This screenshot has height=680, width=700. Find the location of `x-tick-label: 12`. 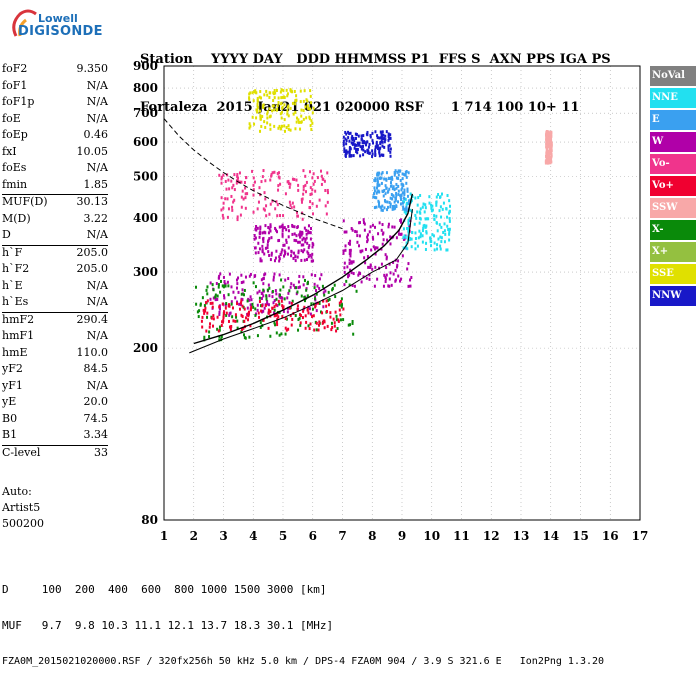

x-tick-label: 12 is located at coordinates (491, 536).